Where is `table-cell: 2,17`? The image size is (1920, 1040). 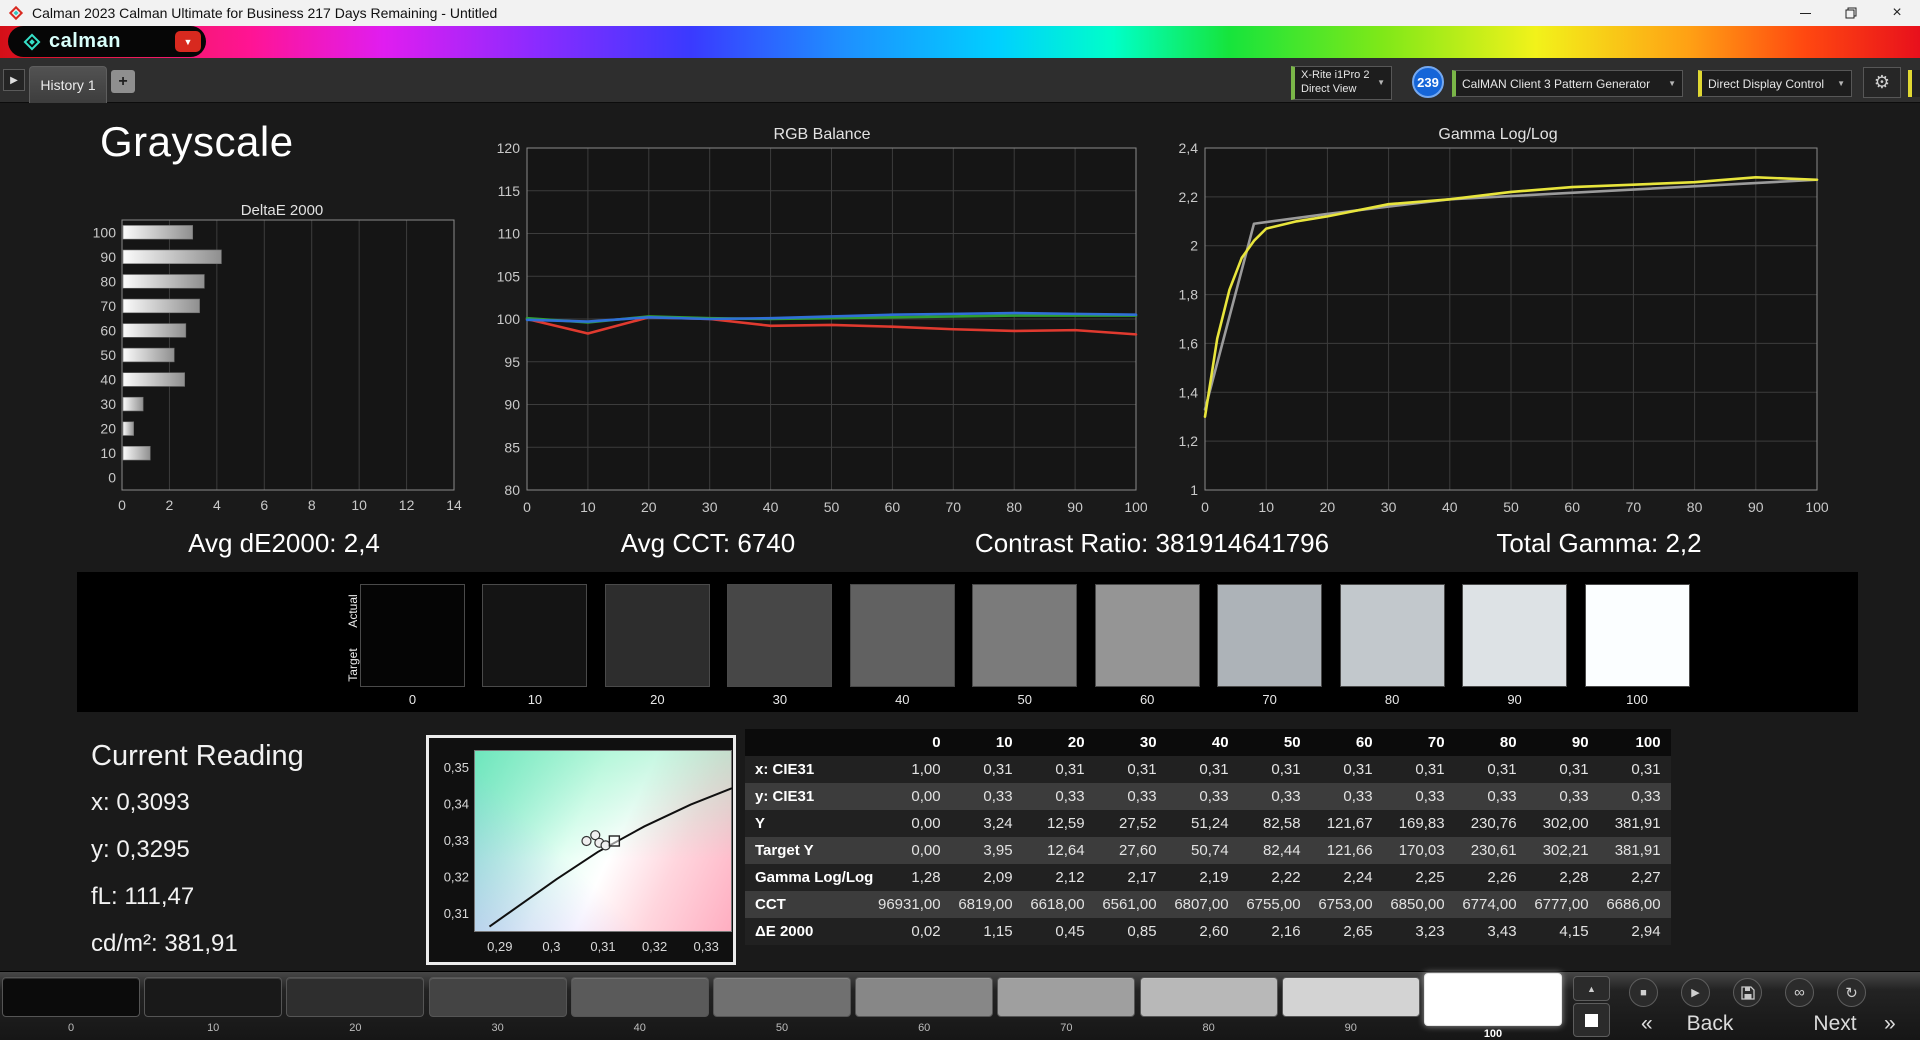
table-cell: 2,17 is located at coordinates (1142, 877).